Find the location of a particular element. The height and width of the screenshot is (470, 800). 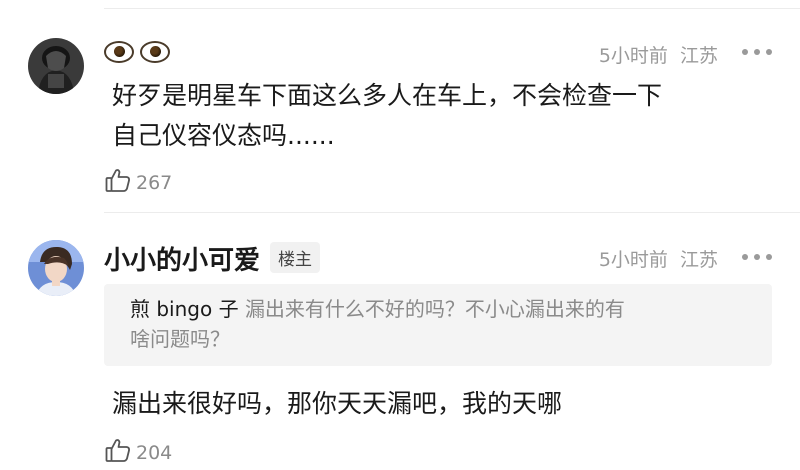

quote-text: 啥问题吗？ is located at coordinates (180, 339).